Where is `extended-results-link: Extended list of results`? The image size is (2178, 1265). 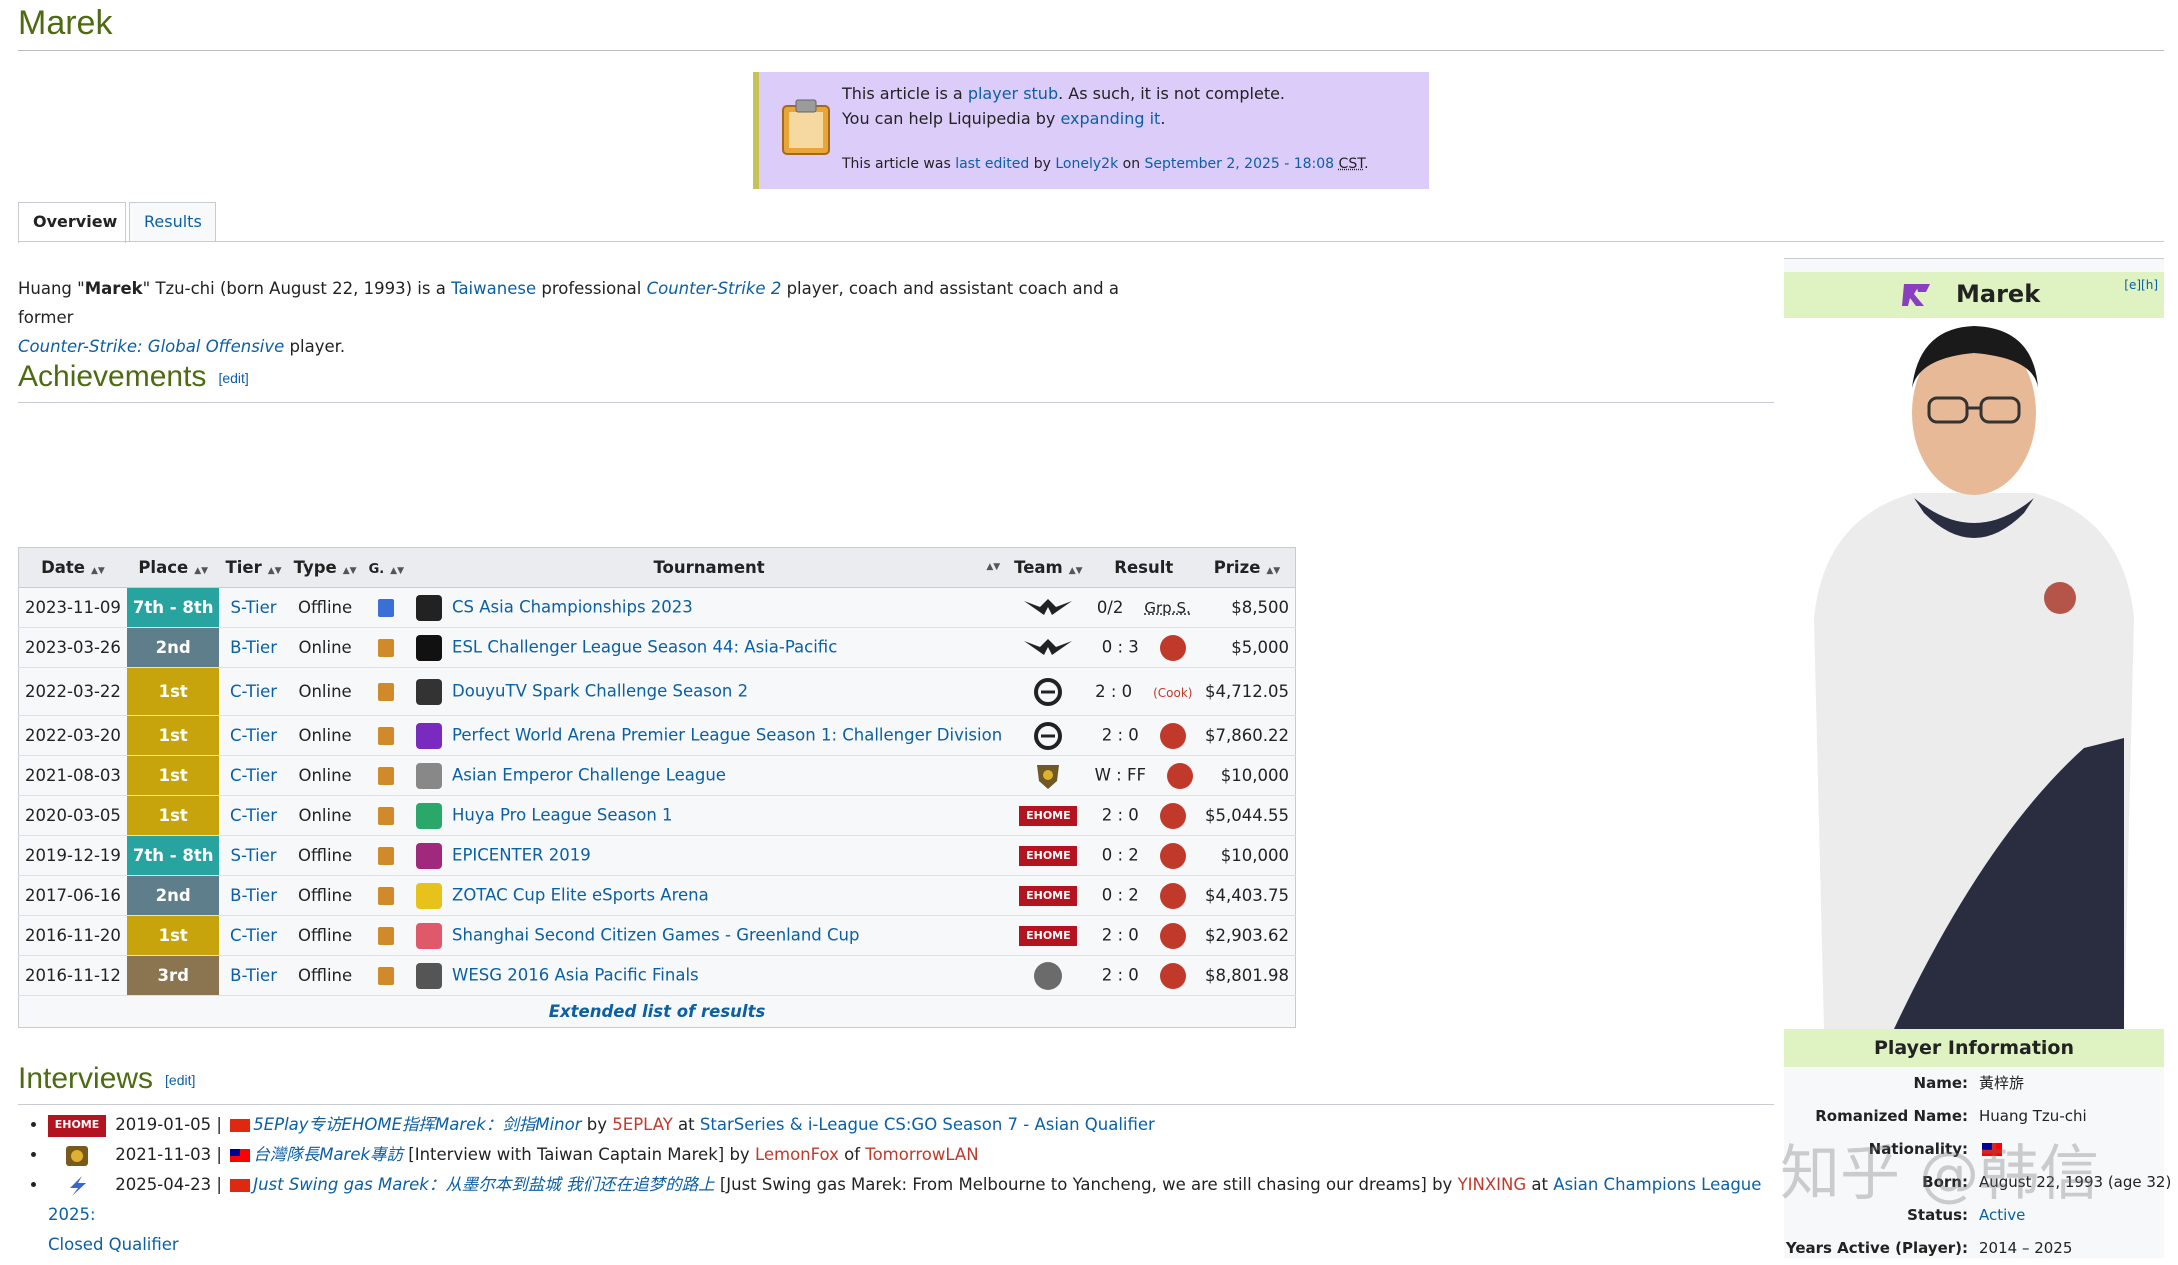 extended-results-link: Extended list of results is located at coordinates (657, 1011).